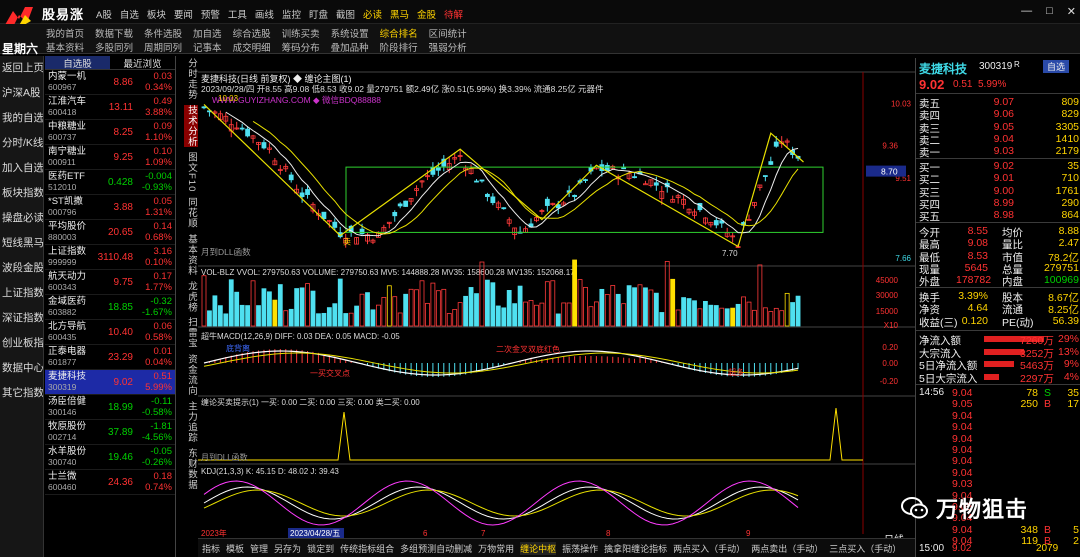 This screenshot has height=557, width=1080. I want to click on top-menu-item: 板块, so click(156, 14).